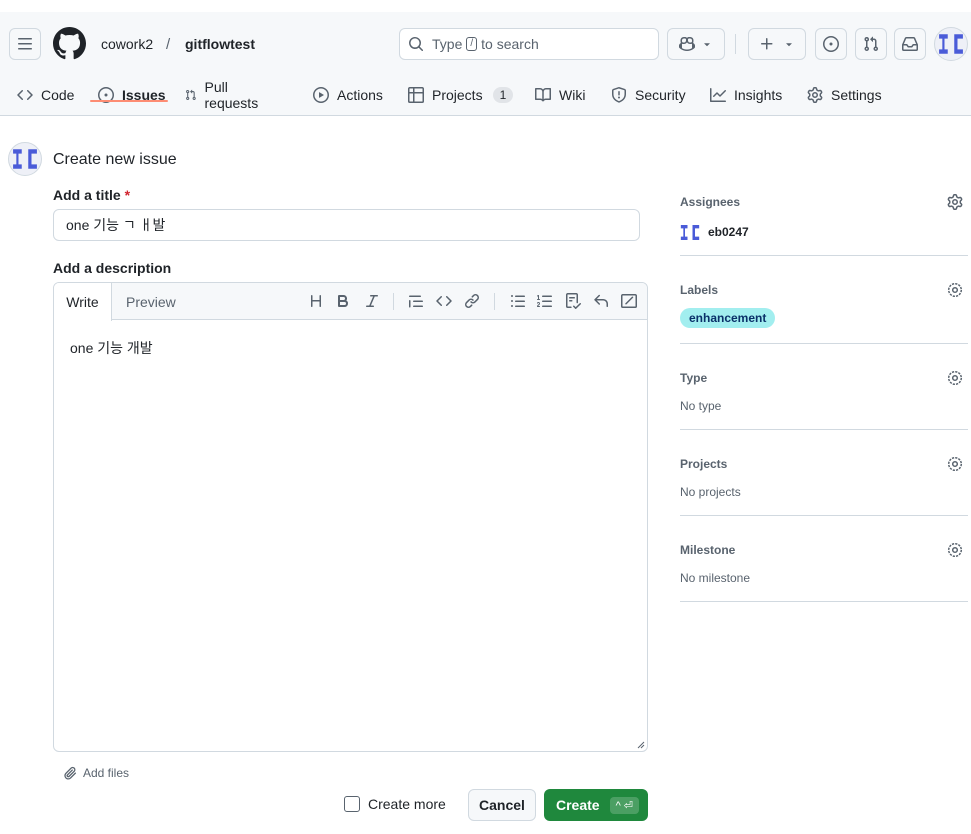 The width and height of the screenshot is (971, 834). I want to click on assignees-section: Assignees eb0247, so click(824, 222).